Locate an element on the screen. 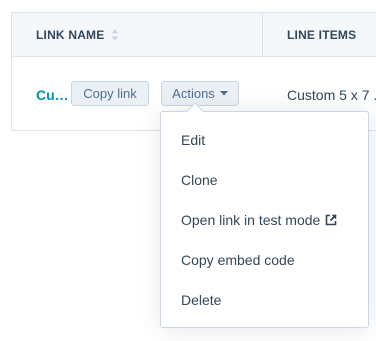 The height and width of the screenshot is (341, 376). column-header-line-items-label: LINE ITEMS is located at coordinates (322, 35).